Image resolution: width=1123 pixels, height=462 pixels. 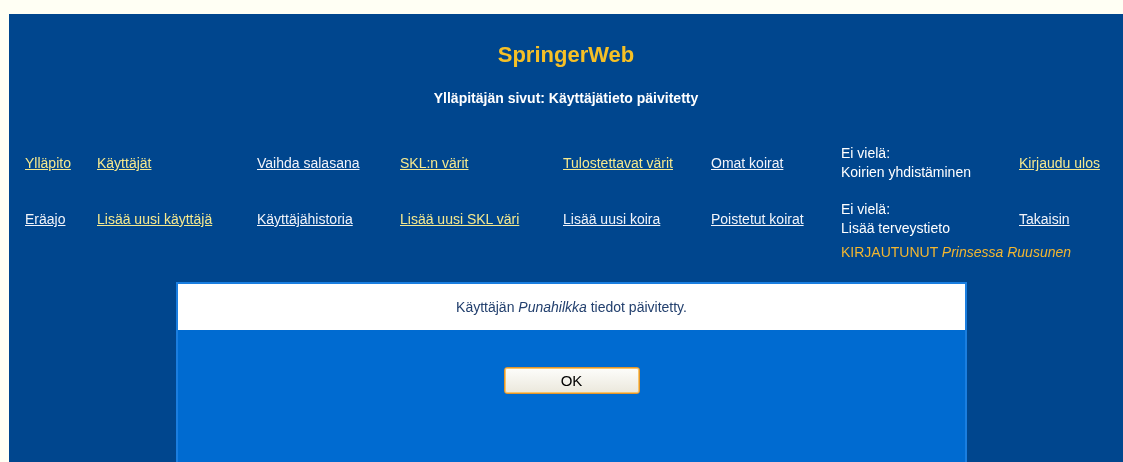 What do you see at coordinates (895, 228) in the screenshot?
I see `note-text: Lisää terveystieto` at bounding box center [895, 228].